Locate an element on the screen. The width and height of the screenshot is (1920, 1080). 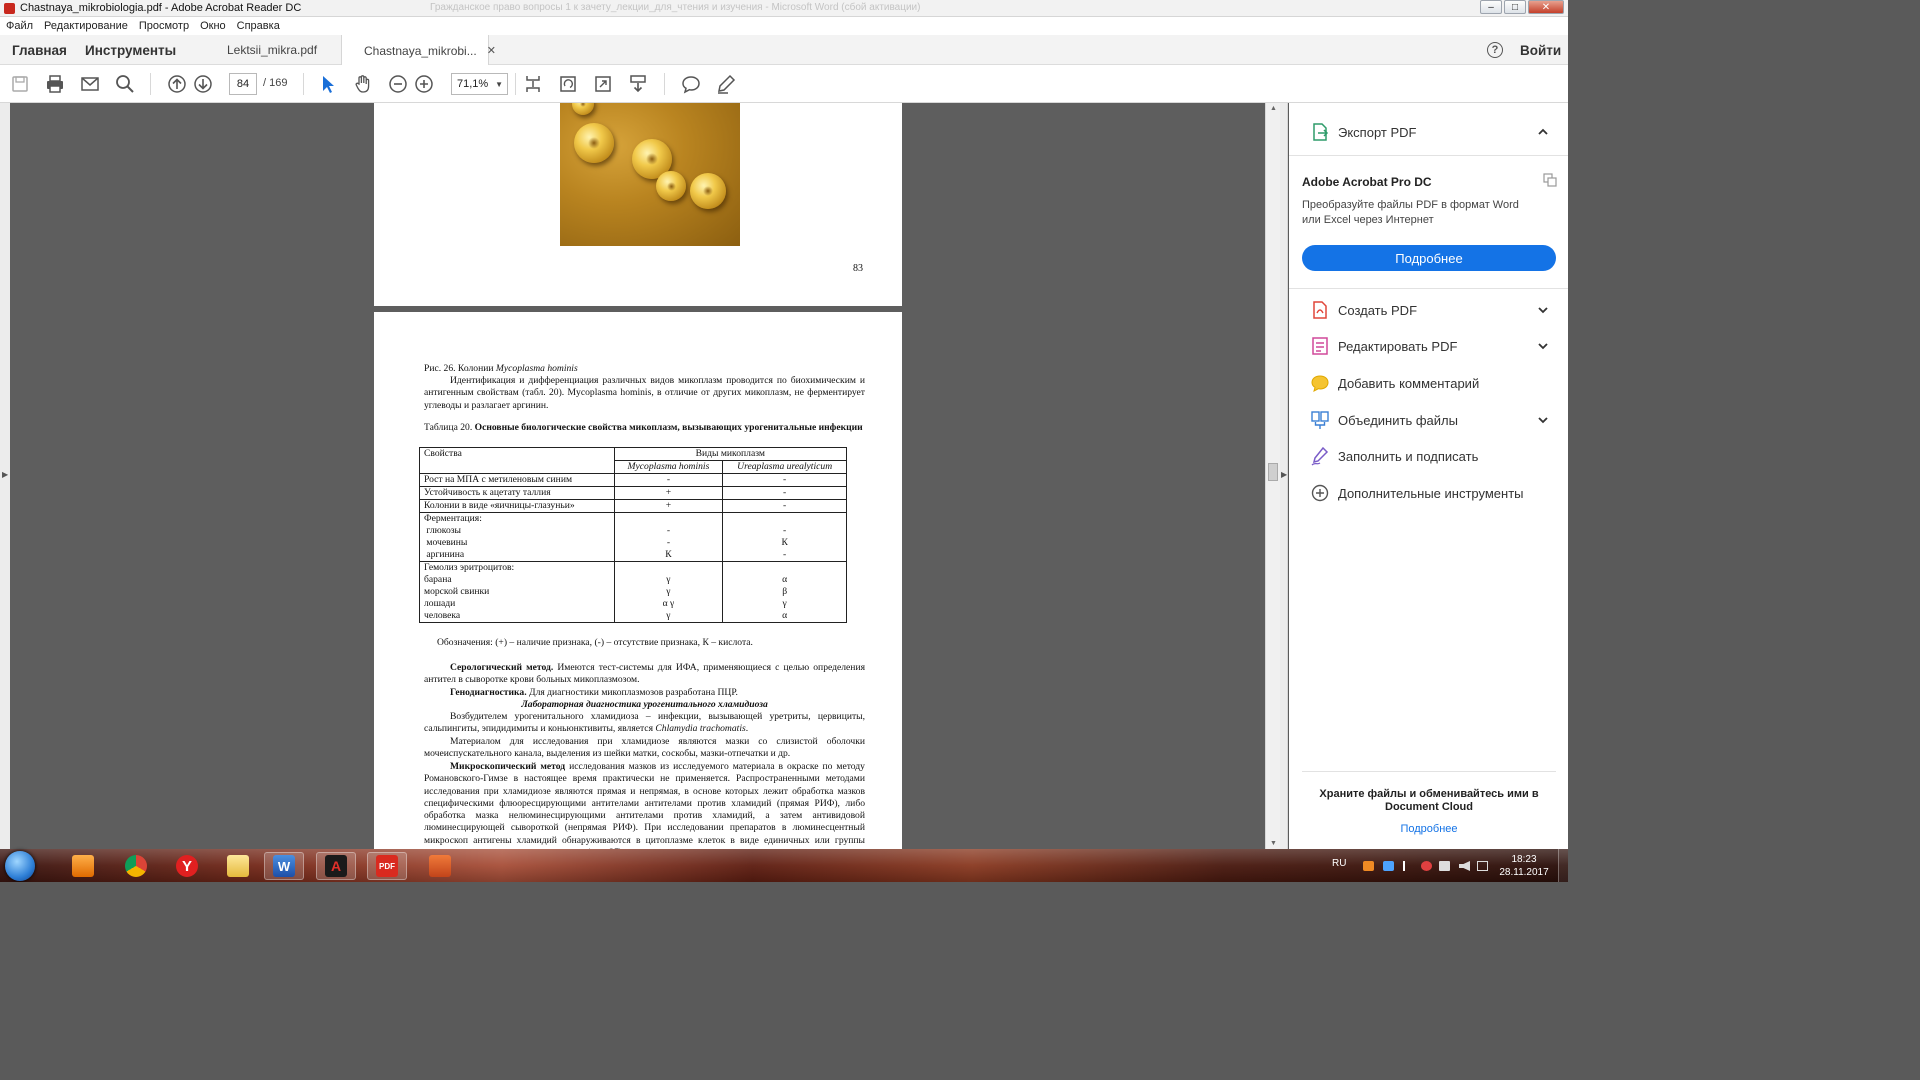
left-pane-toggle: ▶ is located at coordinates (5, 476).